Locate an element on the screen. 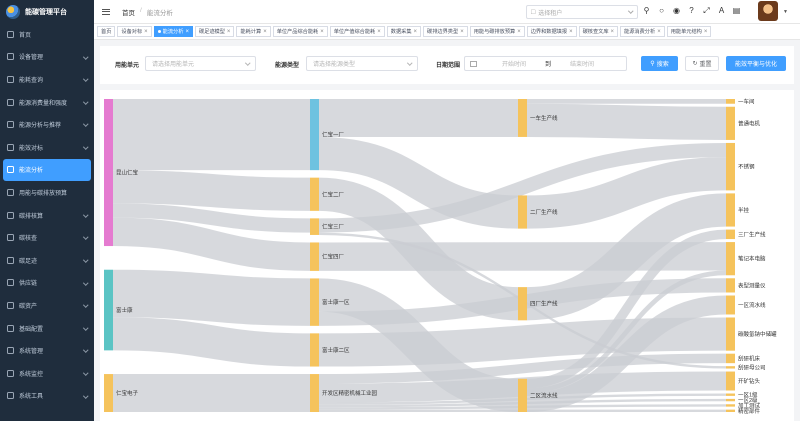  sidebar-item-footprint: 碳足迹 is located at coordinates (47, 260).